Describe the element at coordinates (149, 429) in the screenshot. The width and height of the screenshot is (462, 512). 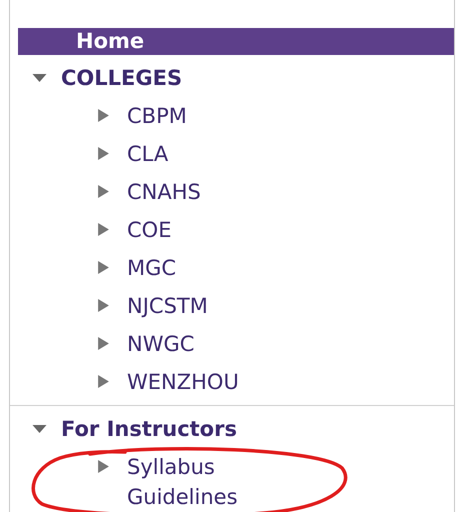
I see `section-heading: For Instructors` at that location.